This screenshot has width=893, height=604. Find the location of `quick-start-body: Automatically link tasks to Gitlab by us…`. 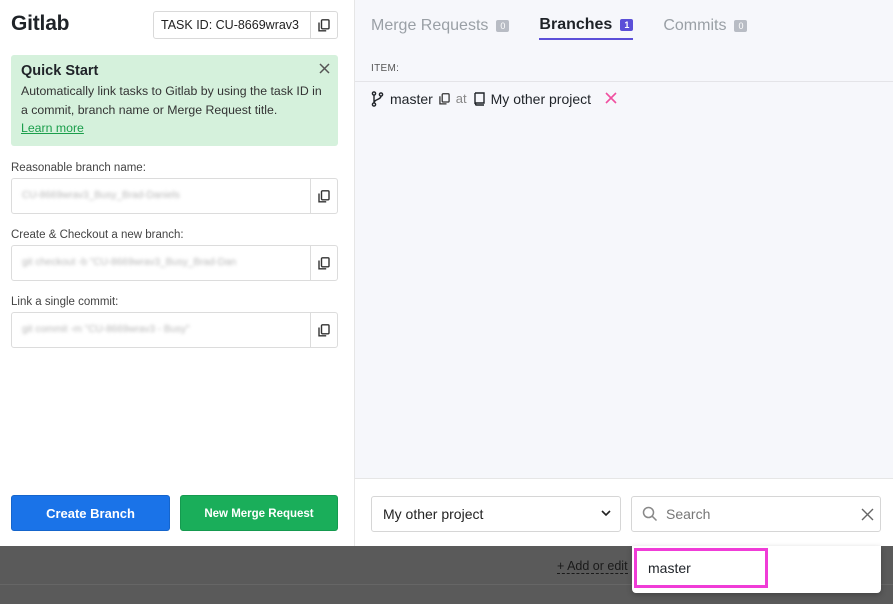

quick-start-body: Automatically link tasks to Gitlab by us… is located at coordinates (171, 100).